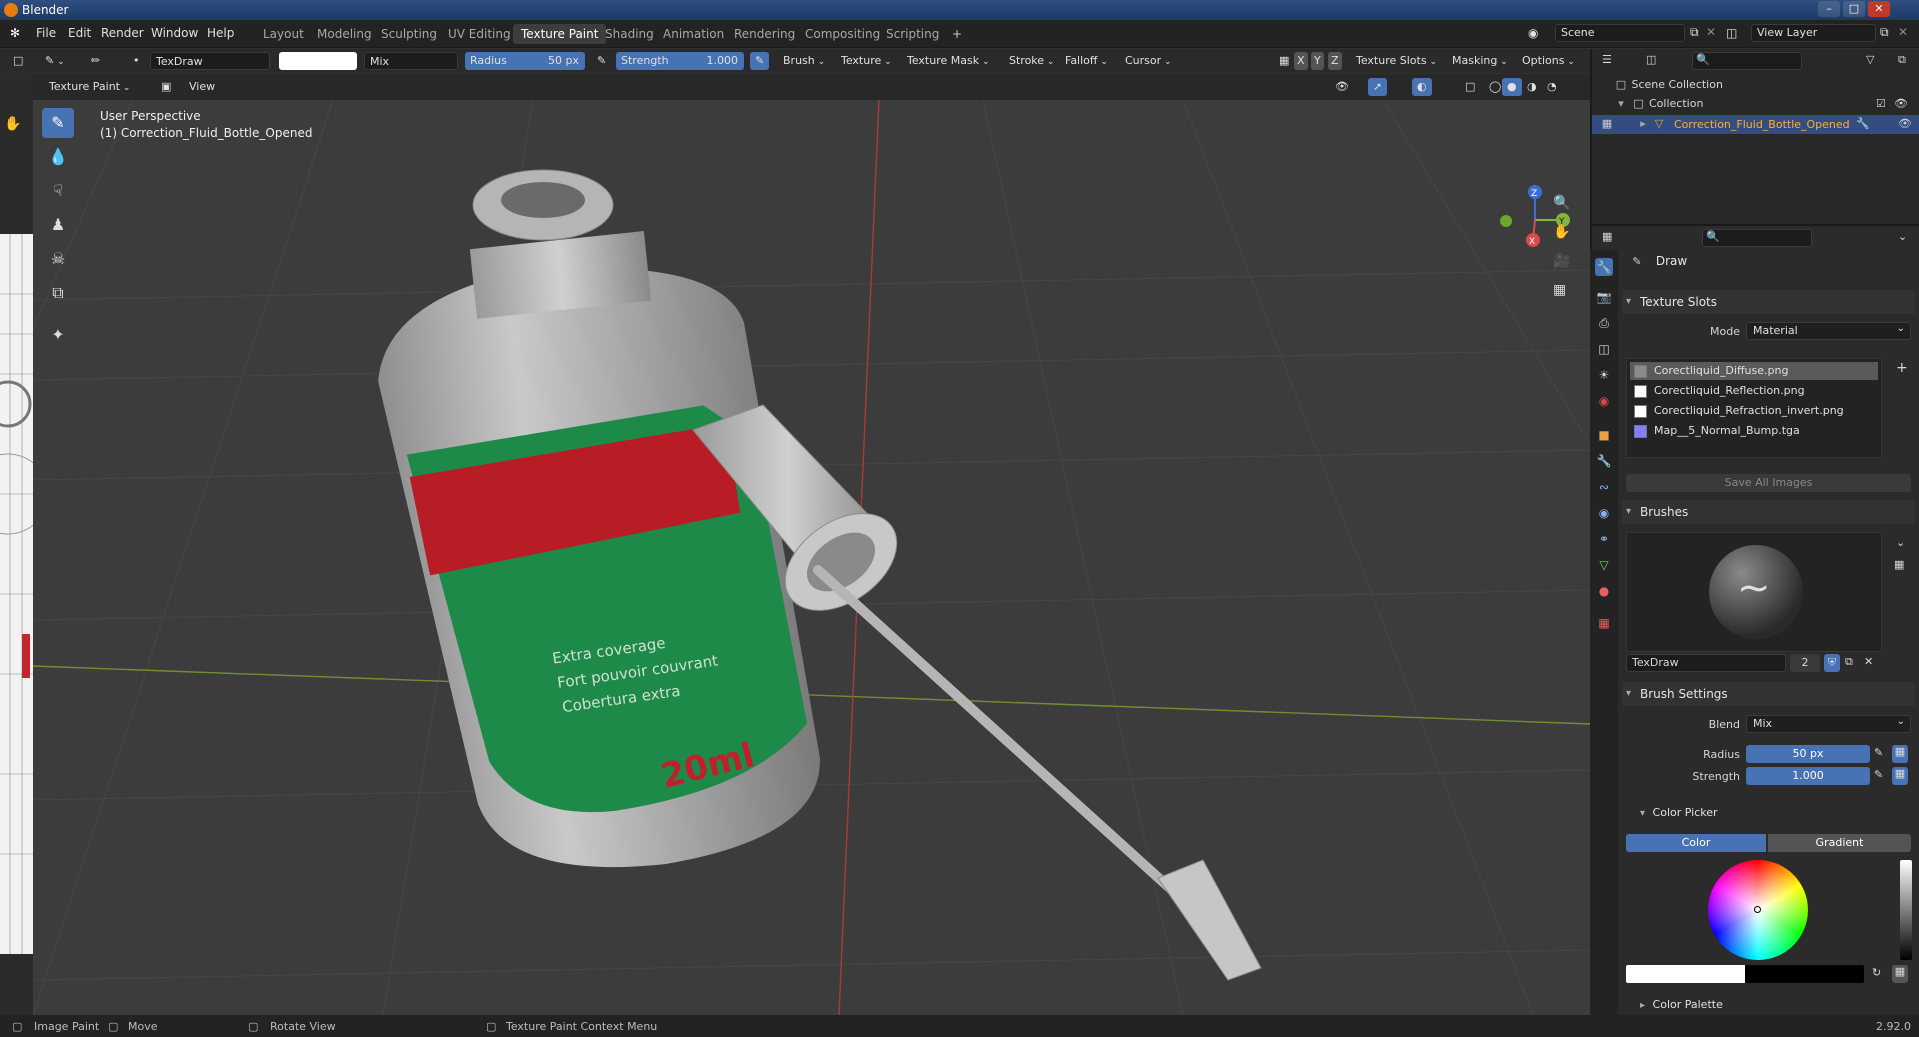 This screenshot has height=1037, width=1919. What do you see at coordinates (948, 61) in the screenshot?
I see `texture-mask-menu: Texture Mask` at bounding box center [948, 61].